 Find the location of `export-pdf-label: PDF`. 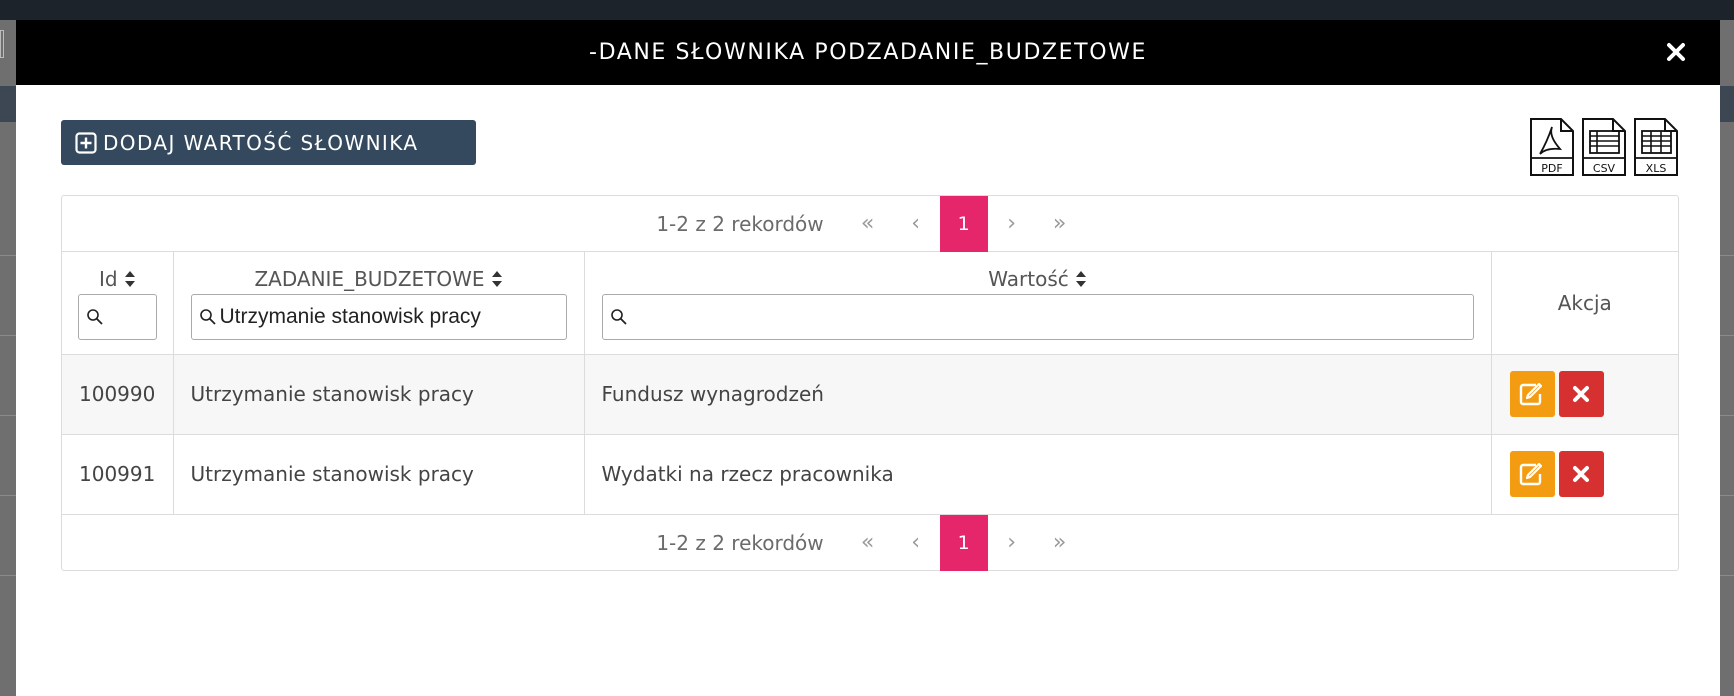

export-pdf-label: PDF is located at coordinates (1551, 168).